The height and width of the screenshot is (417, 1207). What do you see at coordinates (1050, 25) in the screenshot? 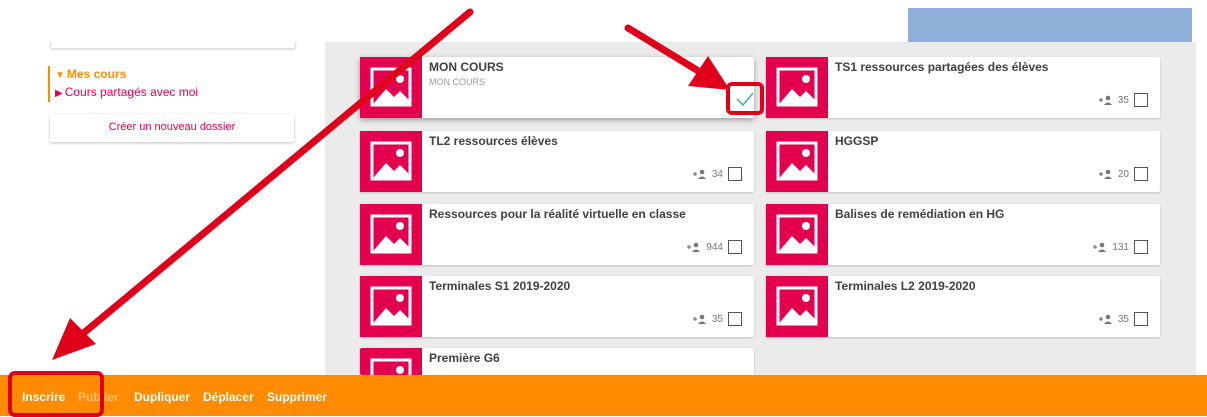
I see `header-banner` at bounding box center [1050, 25].